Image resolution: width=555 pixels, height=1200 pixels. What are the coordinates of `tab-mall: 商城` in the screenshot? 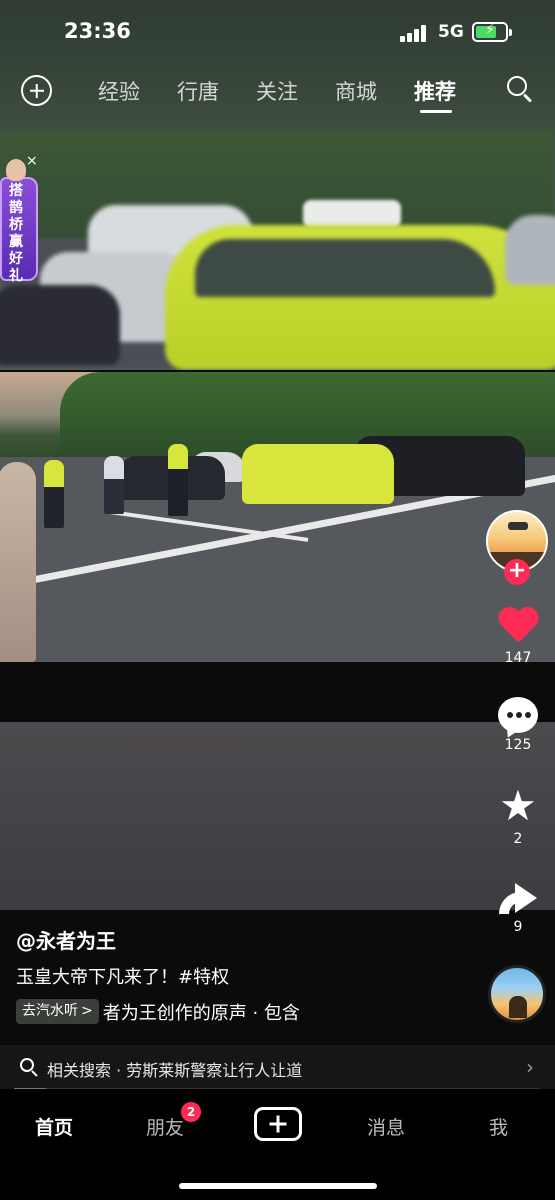 It's located at (374, 91).